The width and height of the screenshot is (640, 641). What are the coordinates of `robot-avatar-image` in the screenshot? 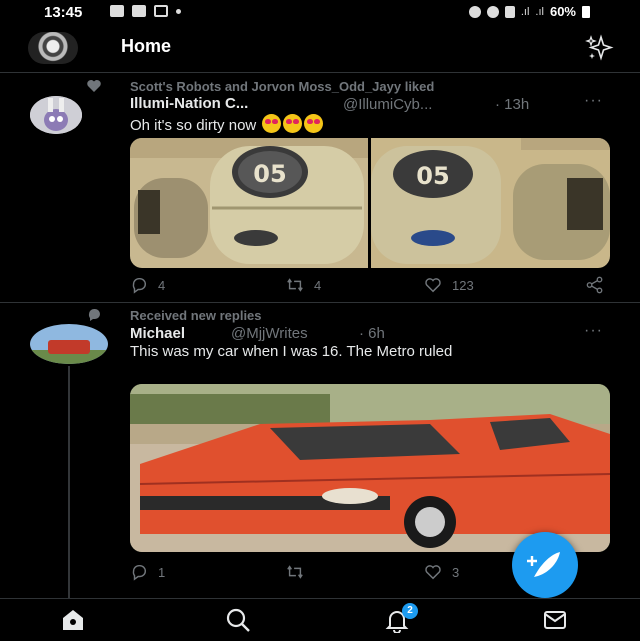 It's located at (56, 115).